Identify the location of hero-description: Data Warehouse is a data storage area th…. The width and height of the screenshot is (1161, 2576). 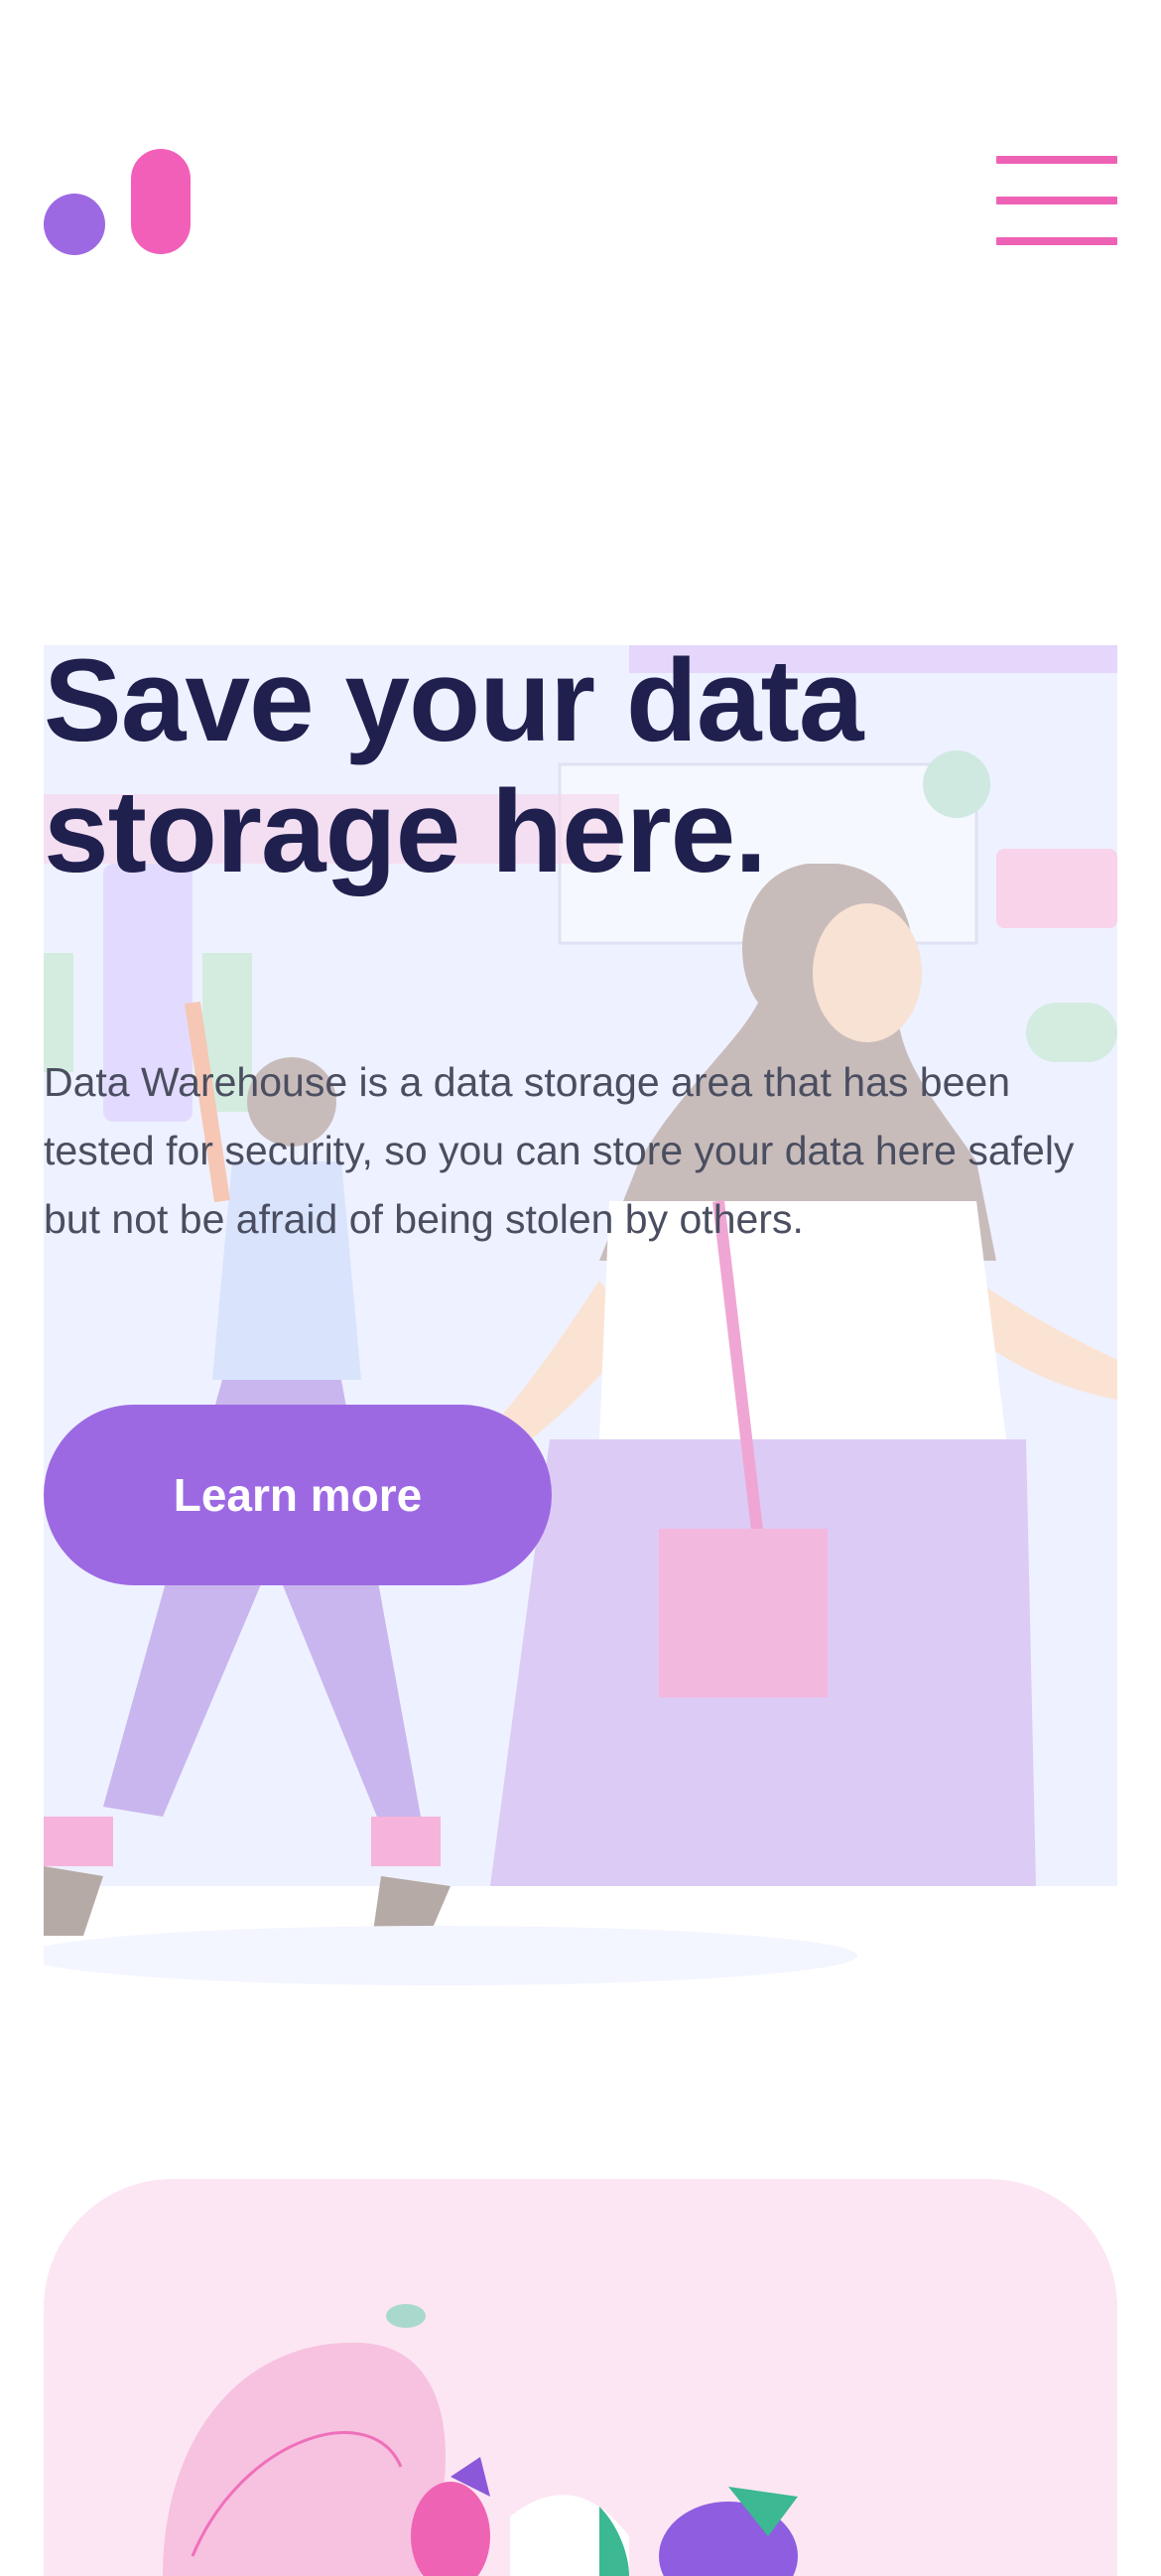
(559, 1150).